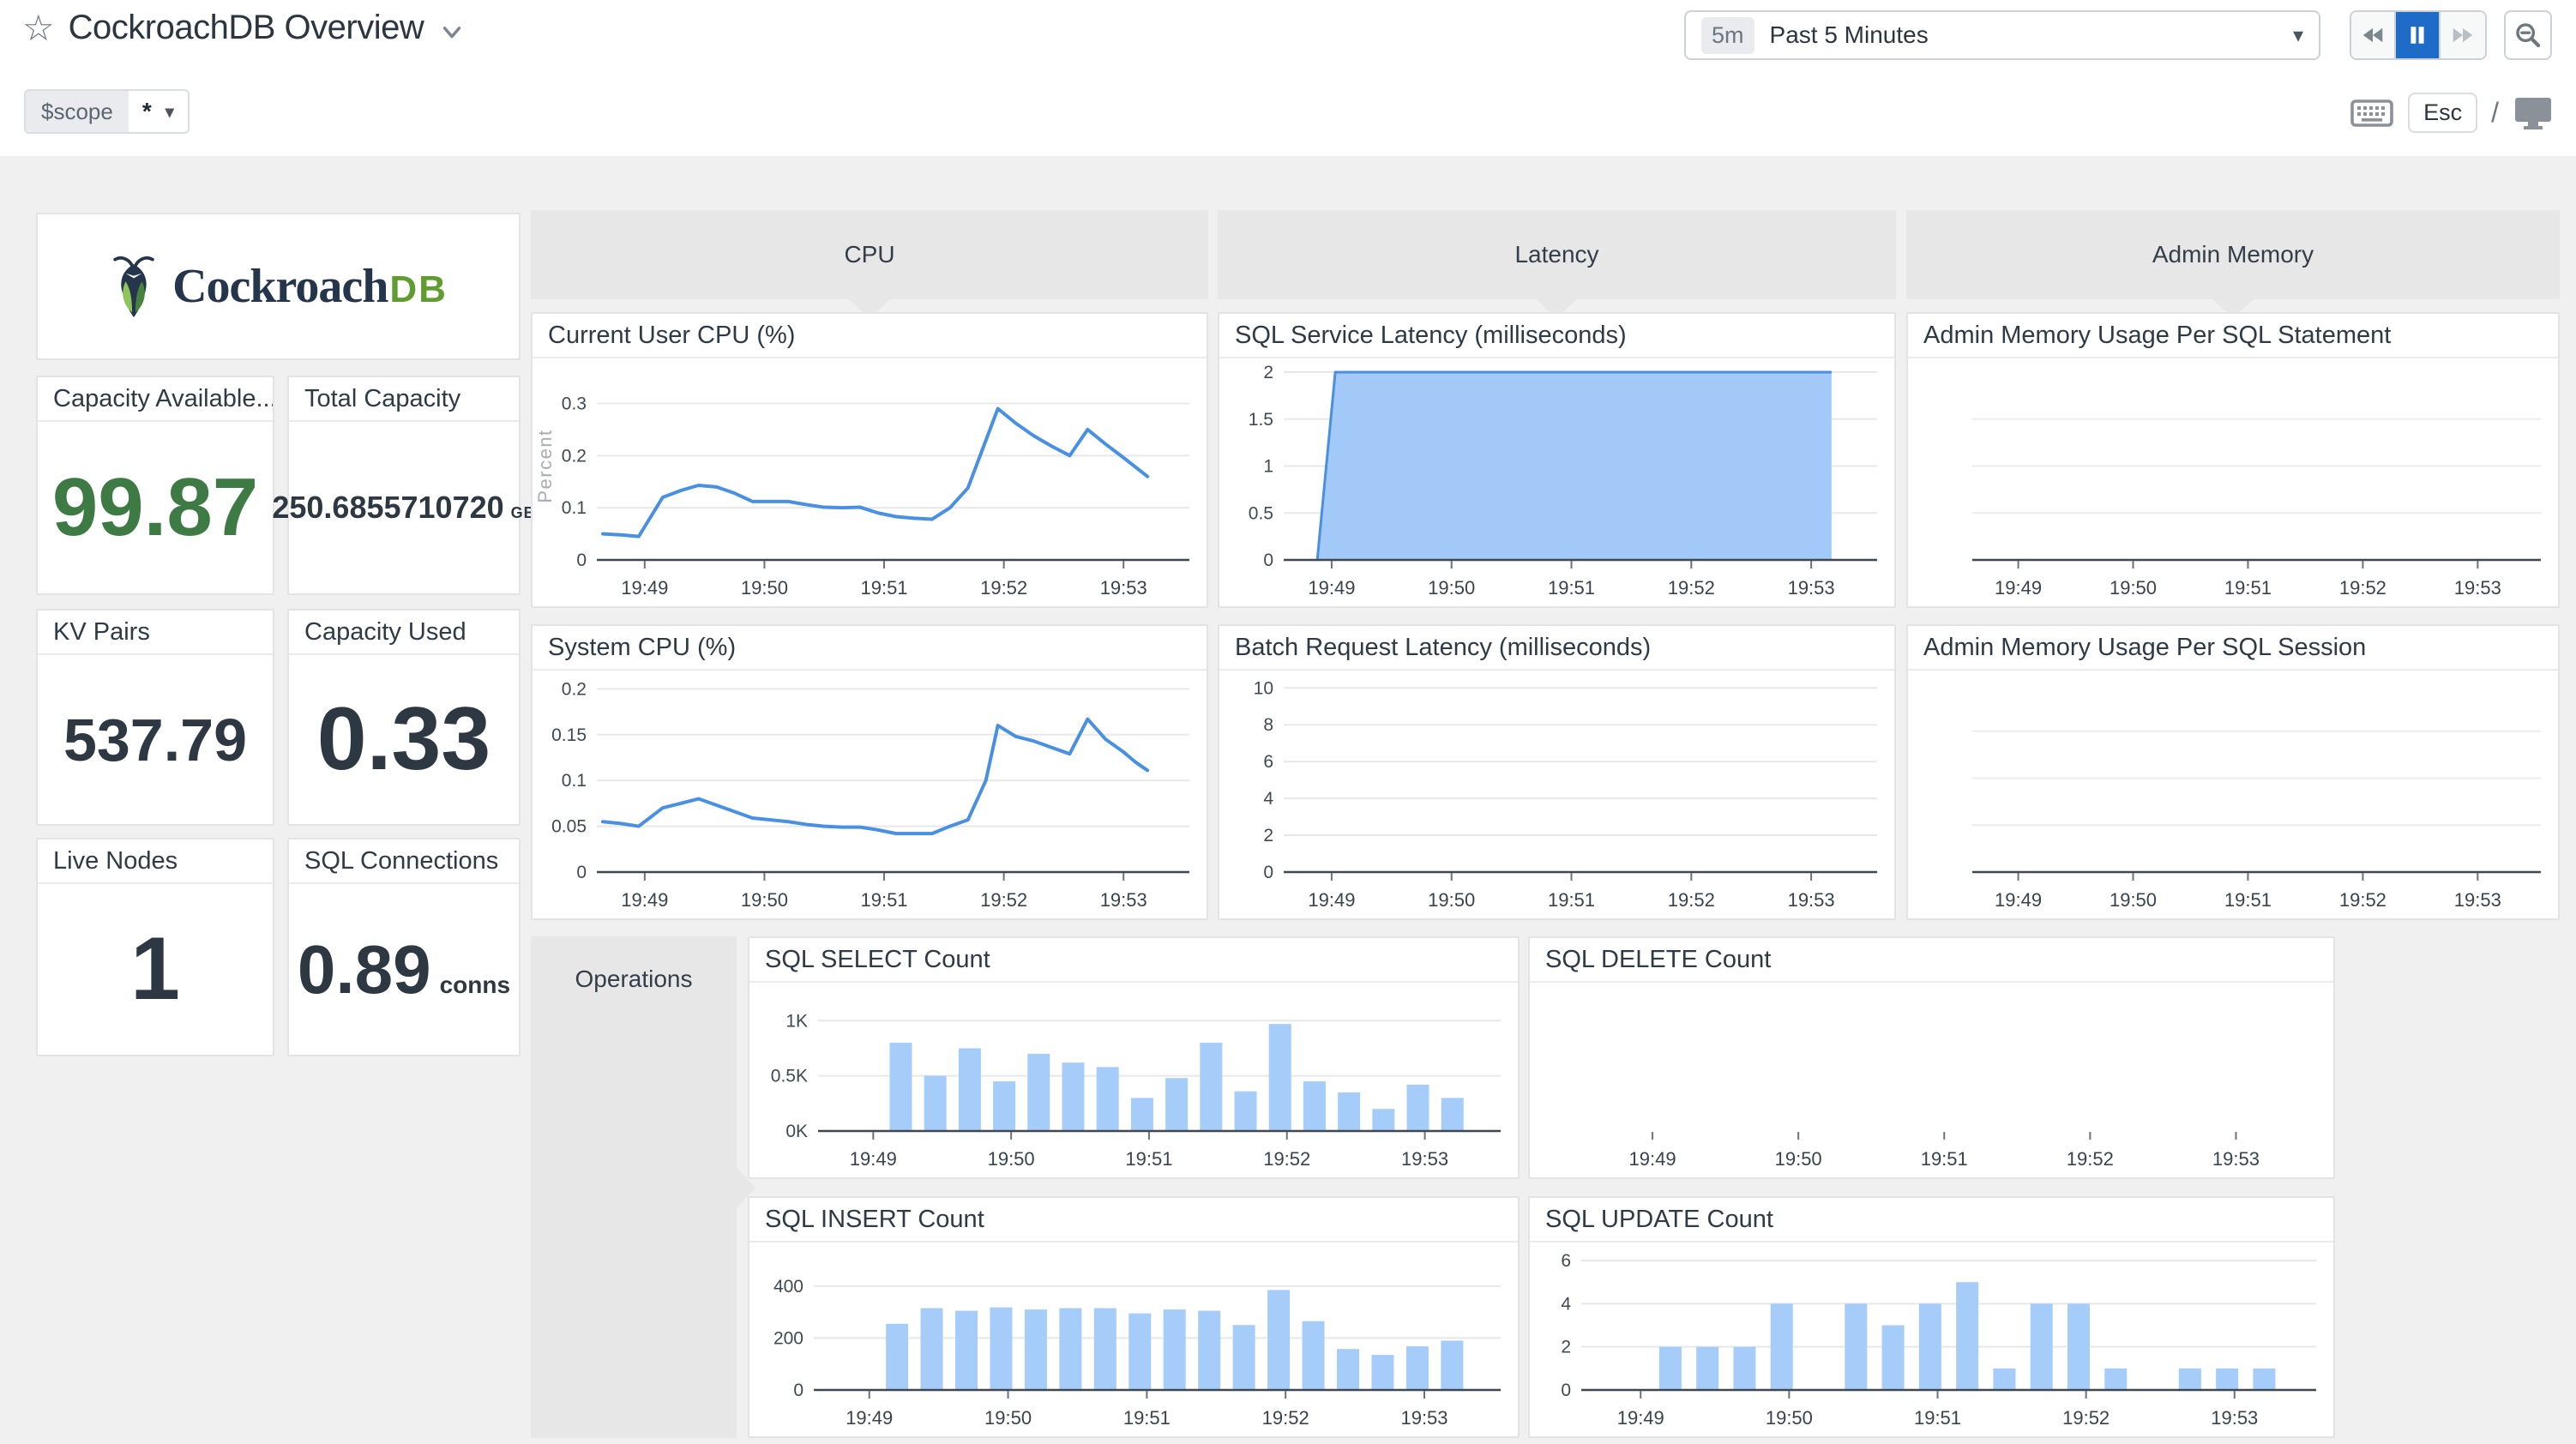 Image resolution: width=2576 pixels, height=1444 pixels. What do you see at coordinates (788, 1287) in the screenshot?
I see `svg-text: 400` at bounding box center [788, 1287].